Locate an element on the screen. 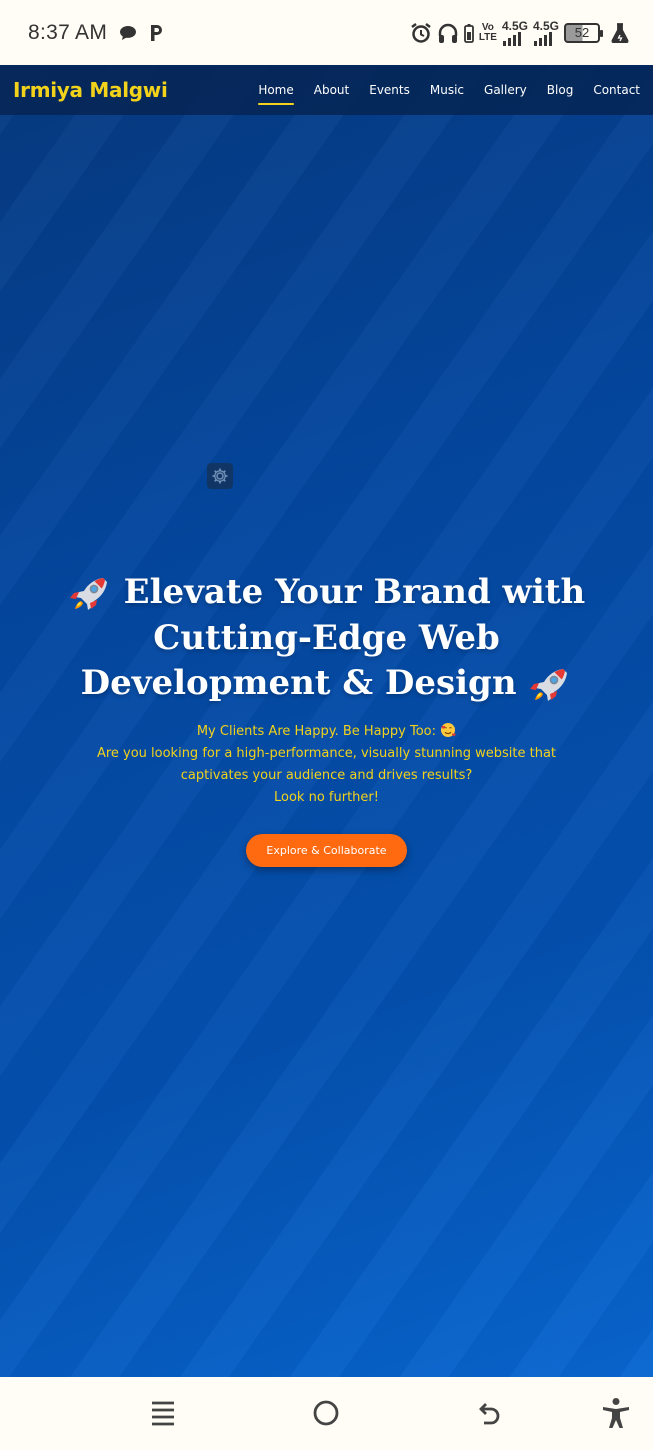 This screenshot has height=1450, width=653. nav-about: About is located at coordinates (331, 90).